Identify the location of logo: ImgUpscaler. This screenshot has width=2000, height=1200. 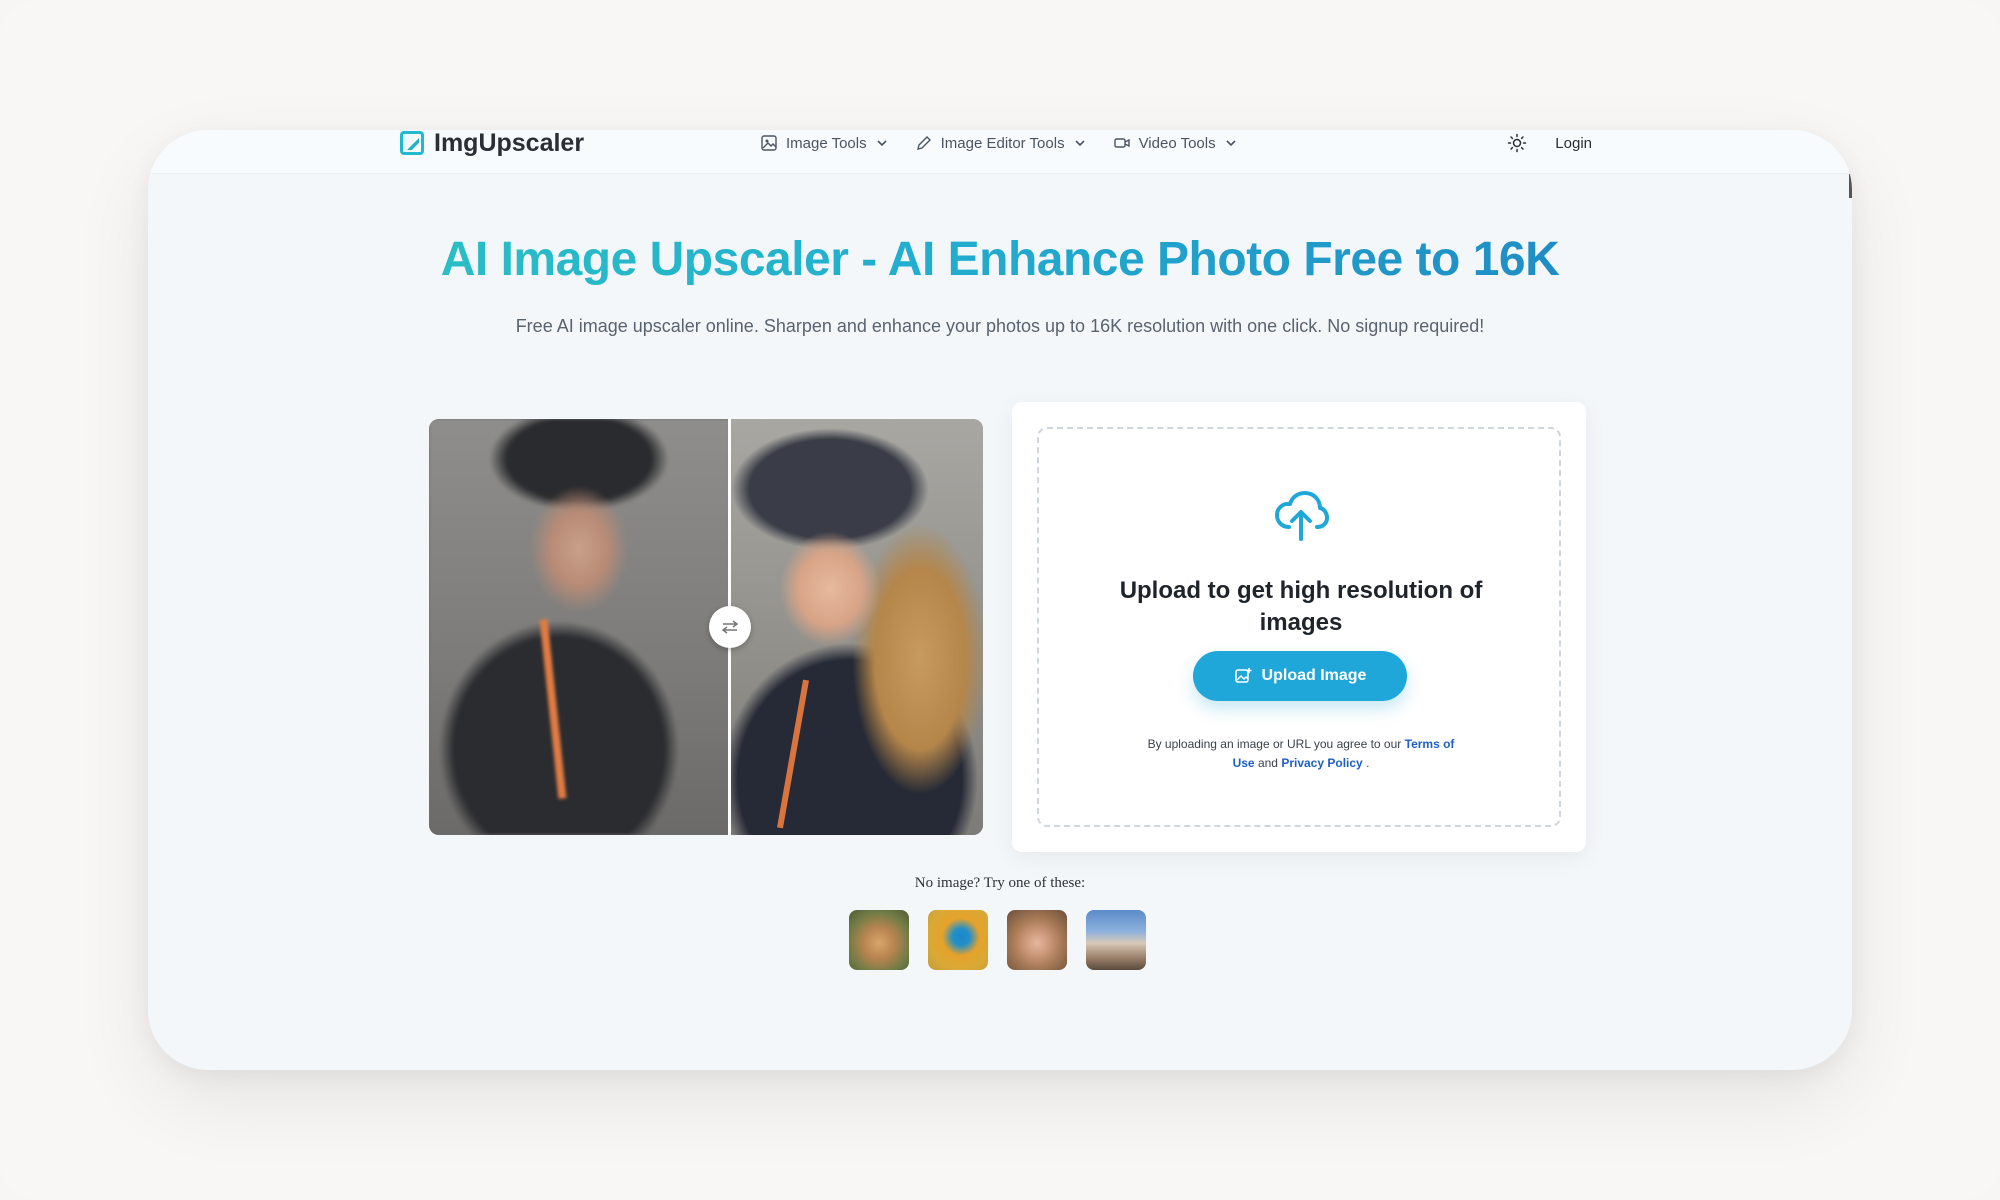
(492, 143).